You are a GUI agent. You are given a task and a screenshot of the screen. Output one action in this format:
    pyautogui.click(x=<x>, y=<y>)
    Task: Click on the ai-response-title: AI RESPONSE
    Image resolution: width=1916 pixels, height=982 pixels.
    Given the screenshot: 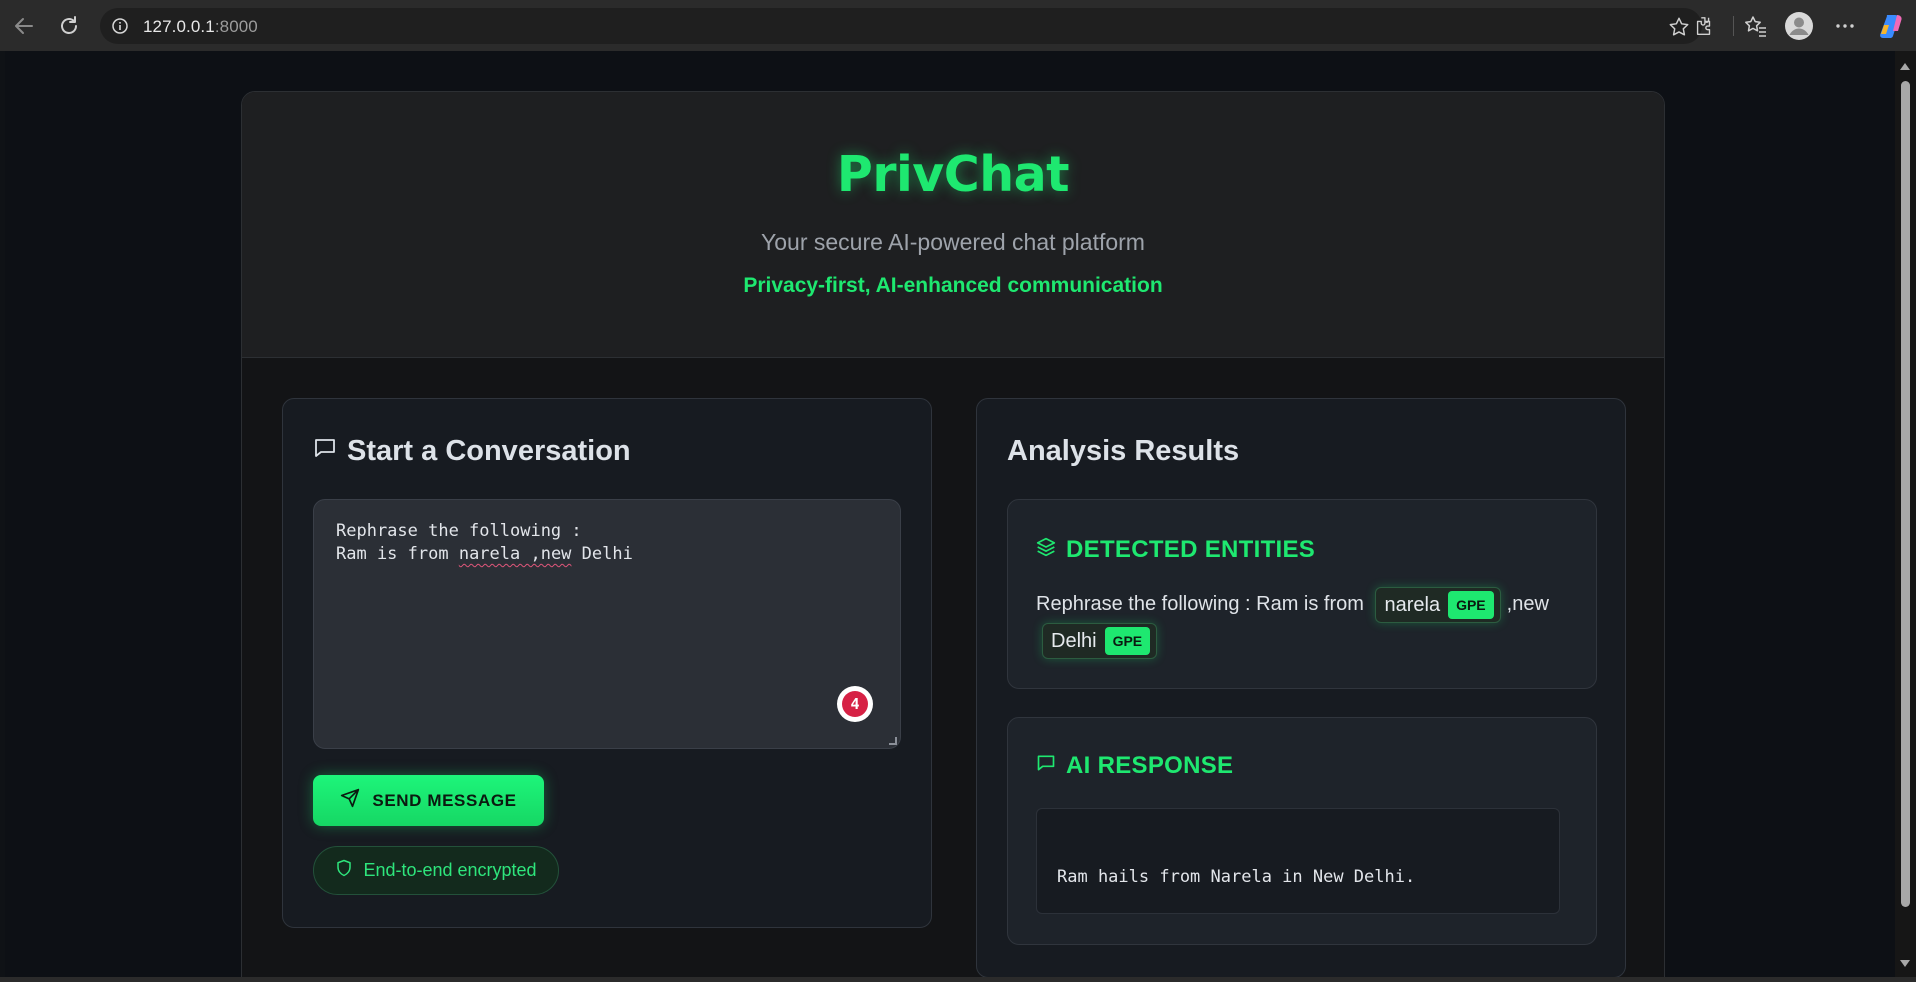 What is the action you would take?
    pyautogui.click(x=1134, y=766)
    